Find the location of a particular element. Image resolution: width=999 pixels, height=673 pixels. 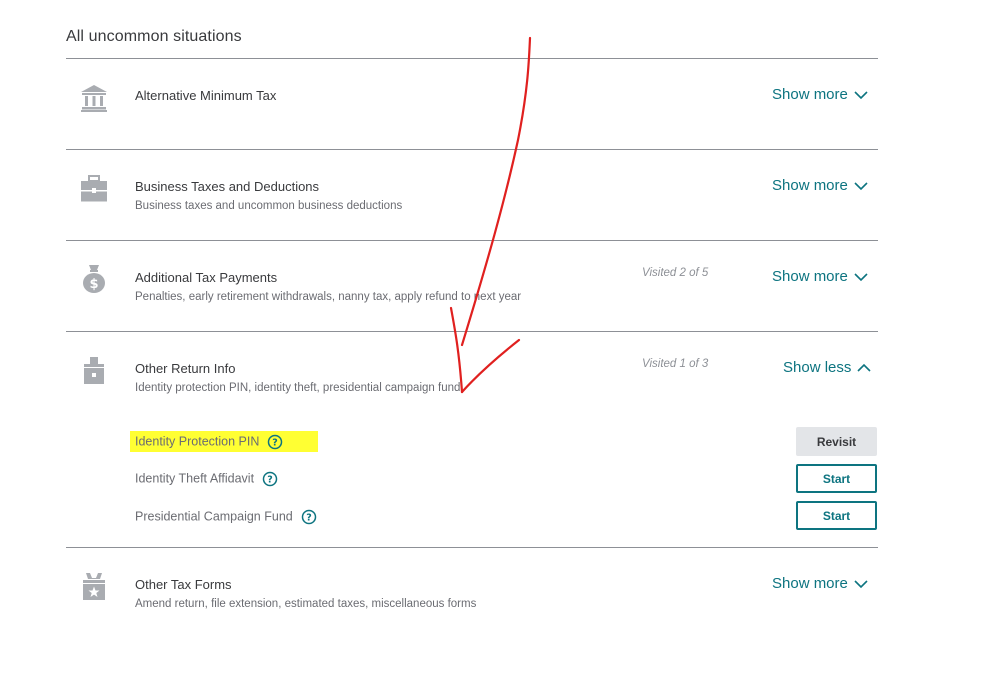

visited-status: Visited 2 of 5 is located at coordinates (675, 273).